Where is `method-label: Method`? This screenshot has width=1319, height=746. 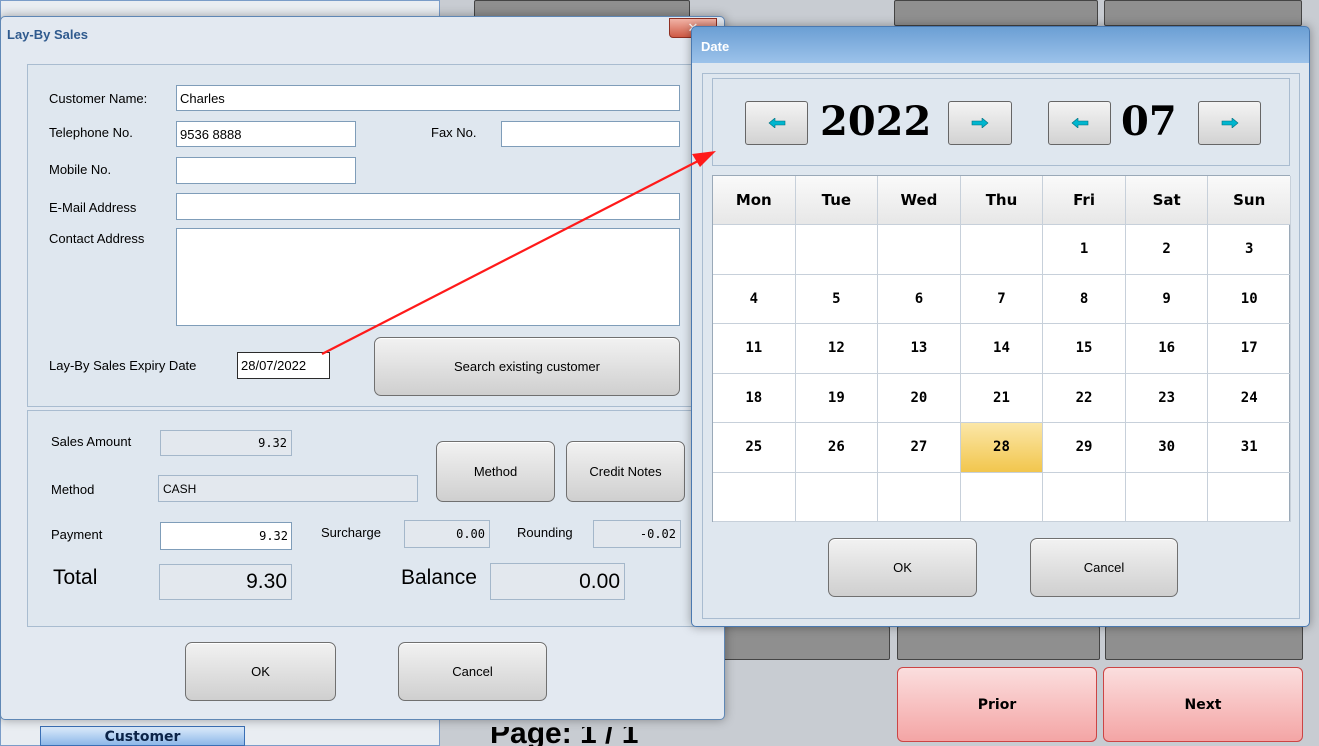
method-label: Method is located at coordinates (73, 489).